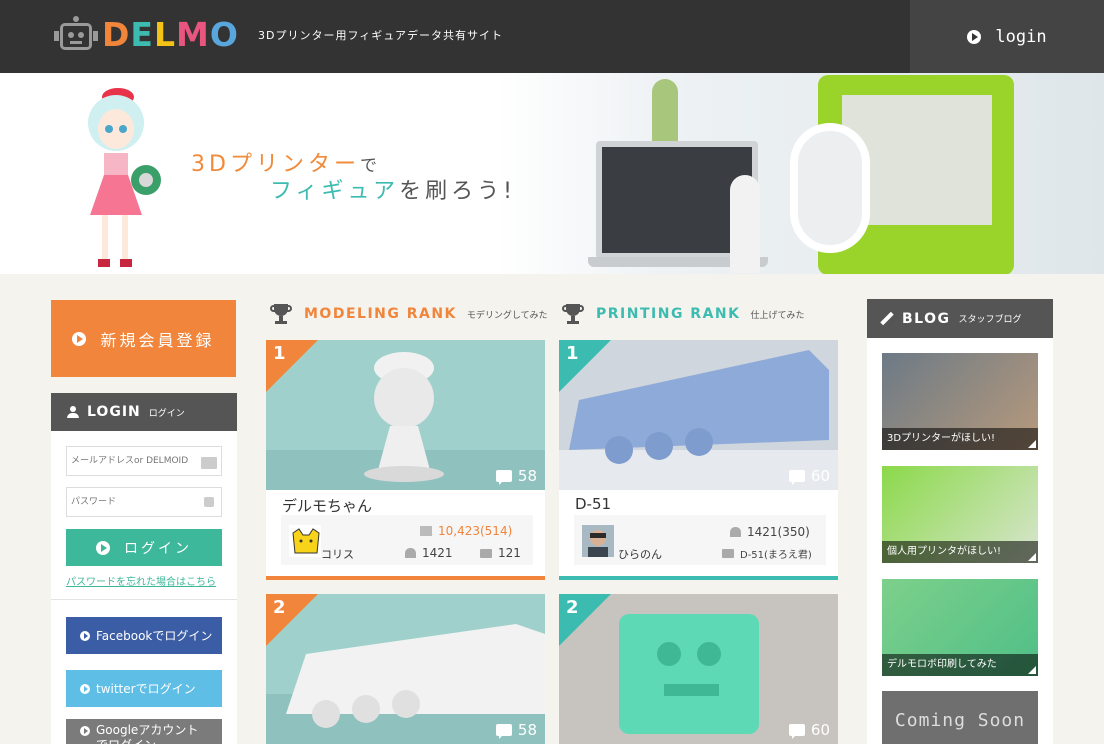 The width and height of the screenshot is (1104, 744). I want to click on printing-rank-card-1: 1 60 D-51 ひらのん 1421(350) D-51(まろえ君), so click(698, 460).